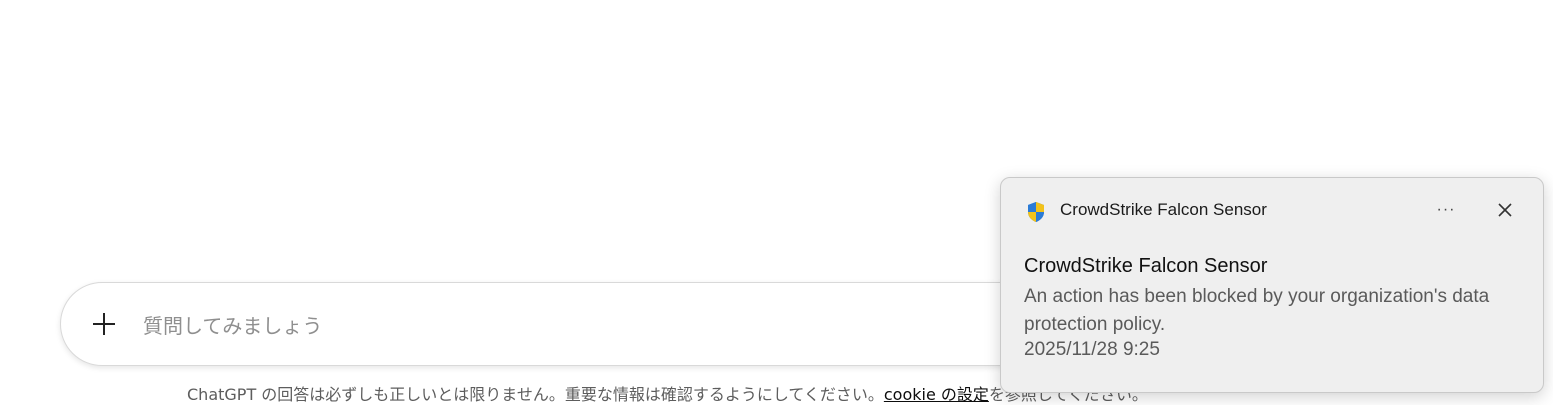 The image size is (1553, 405). Describe the element at coordinates (936, 394) in the screenshot. I see `cookie-settings-link: cookie の設定` at that location.